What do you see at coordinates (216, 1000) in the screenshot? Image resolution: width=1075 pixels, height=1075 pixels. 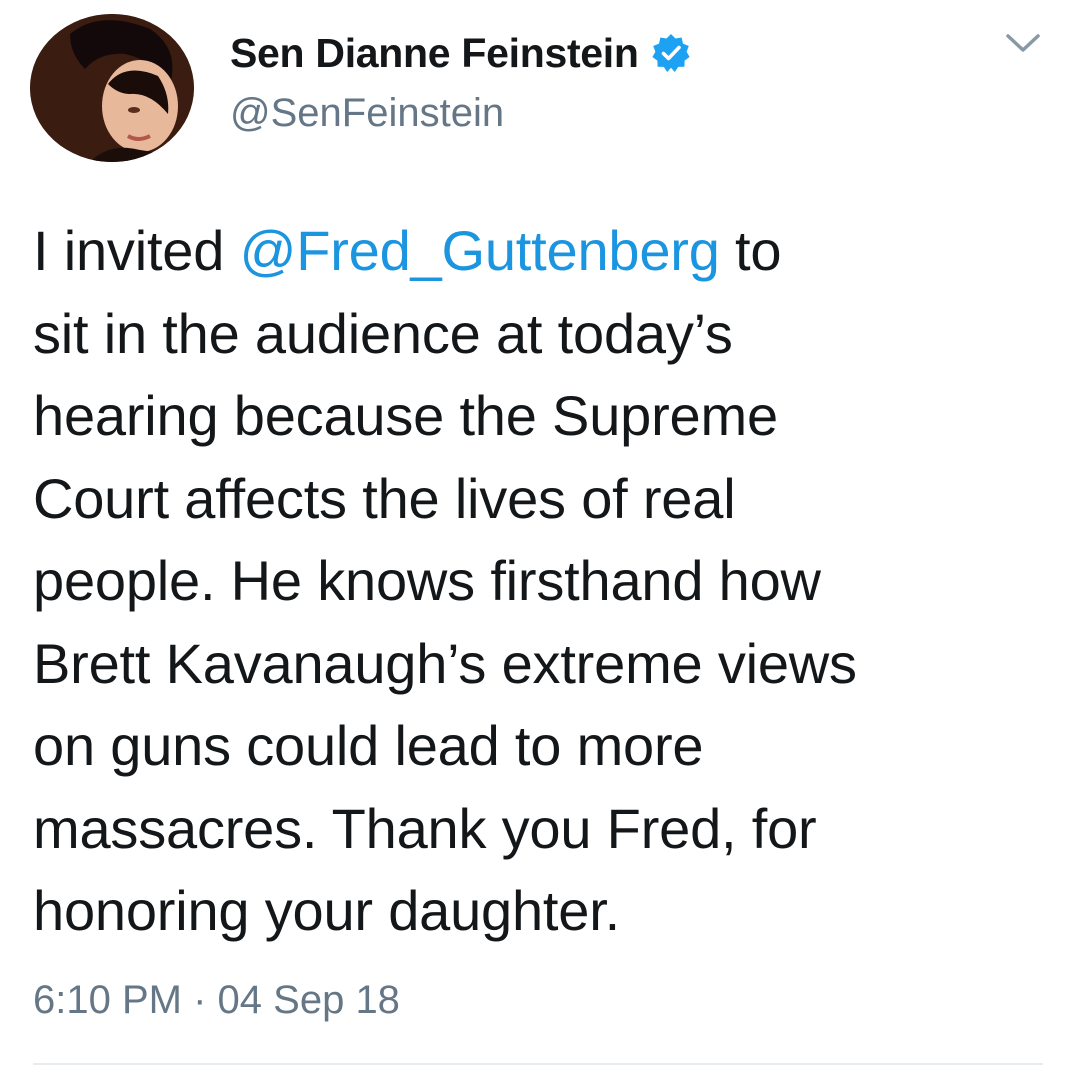 I see `tweet-timestamp: 6:10 PM · 04 Sep 18` at bounding box center [216, 1000].